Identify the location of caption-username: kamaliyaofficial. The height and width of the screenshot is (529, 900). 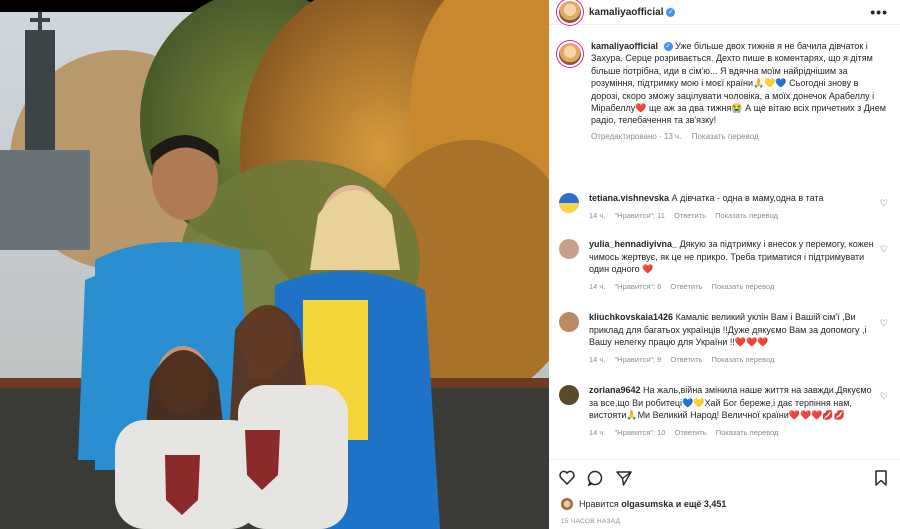
(624, 46).